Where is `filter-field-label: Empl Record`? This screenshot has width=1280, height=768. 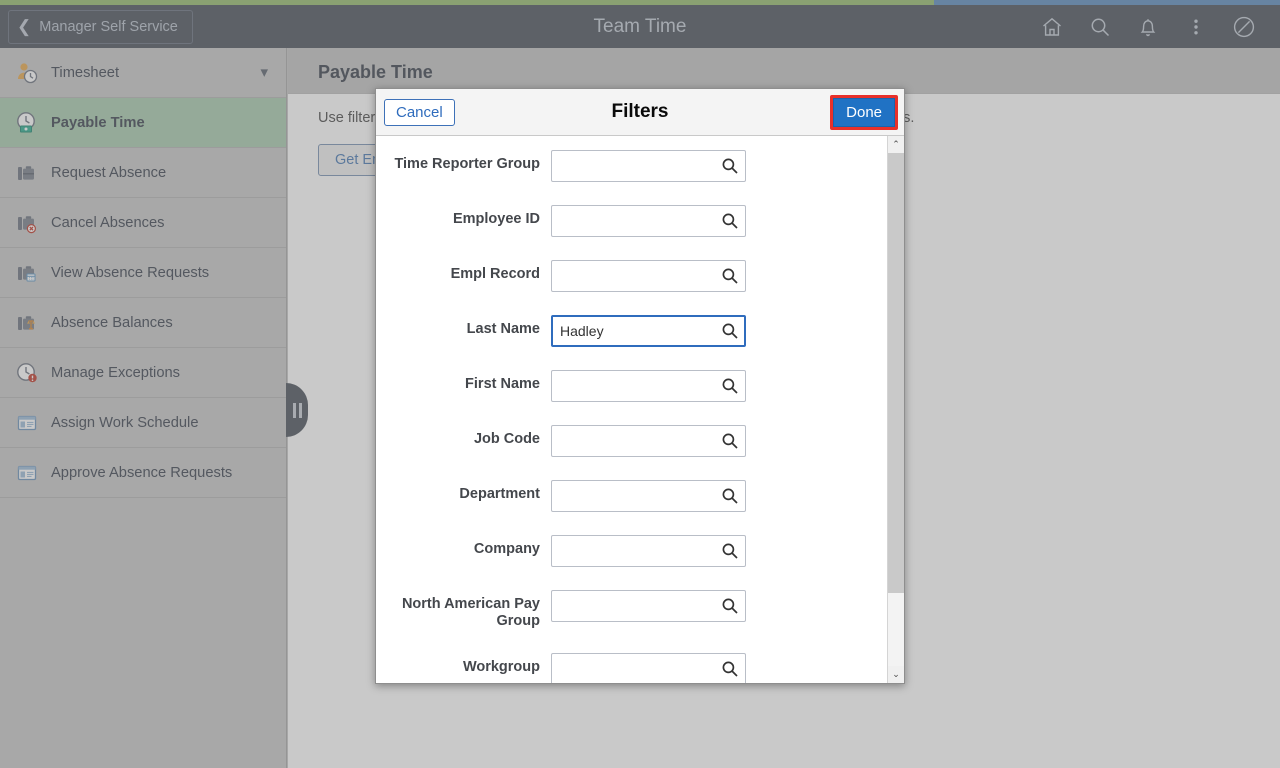
filter-field-label: Empl Record is located at coordinates (495, 274).